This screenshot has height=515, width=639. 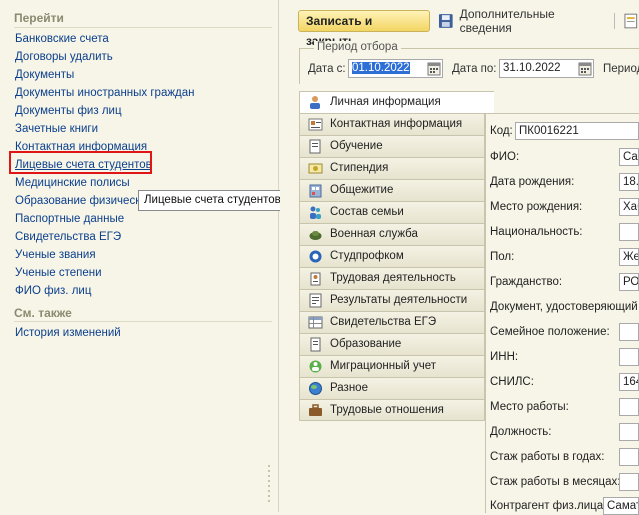 I want to click on tab-labor-relations: Трудовые отношения, so click(x=392, y=410).